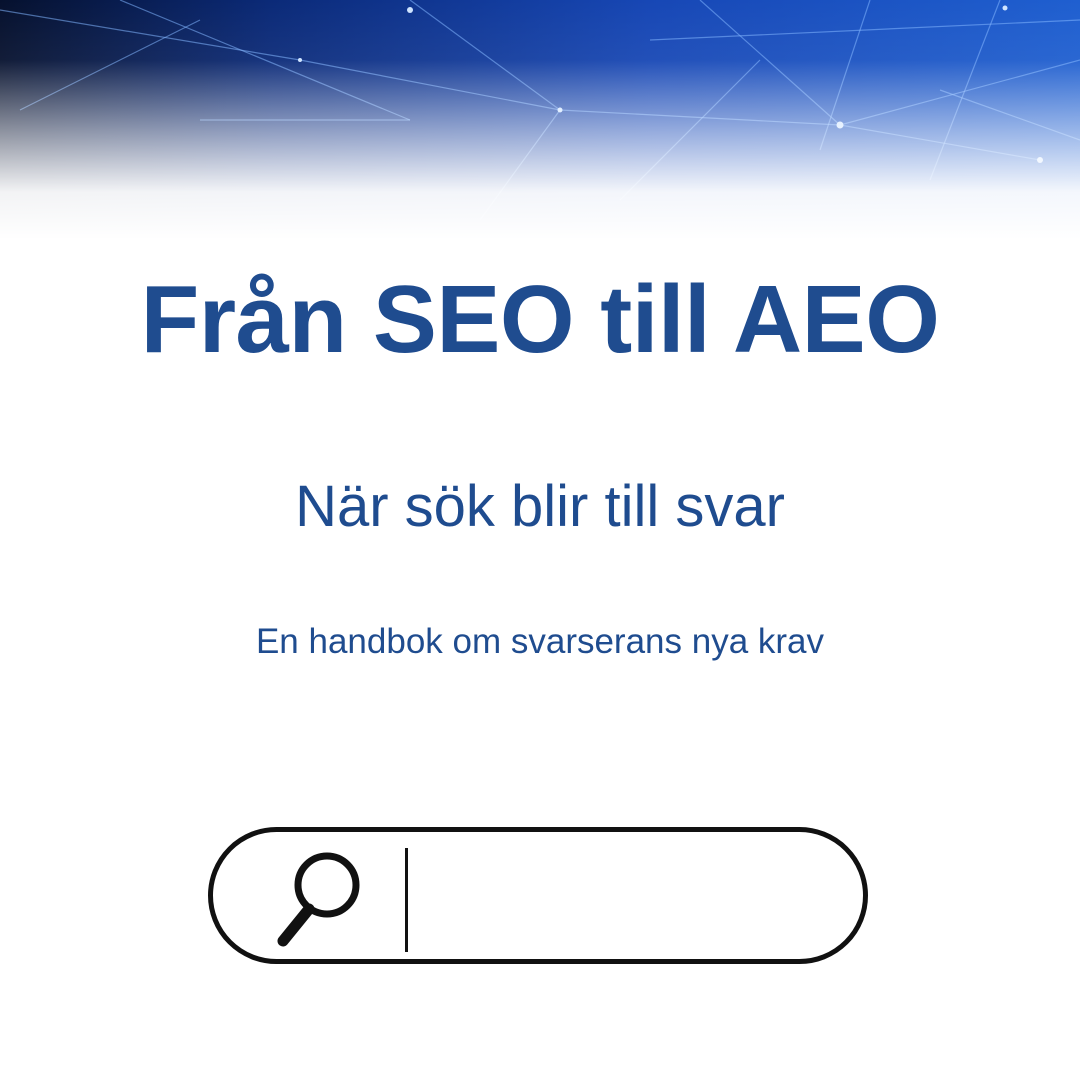 The width and height of the screenshot is (1080, 1080). I want to click on subtitle: När sök blir till svar, so click(540, 506).